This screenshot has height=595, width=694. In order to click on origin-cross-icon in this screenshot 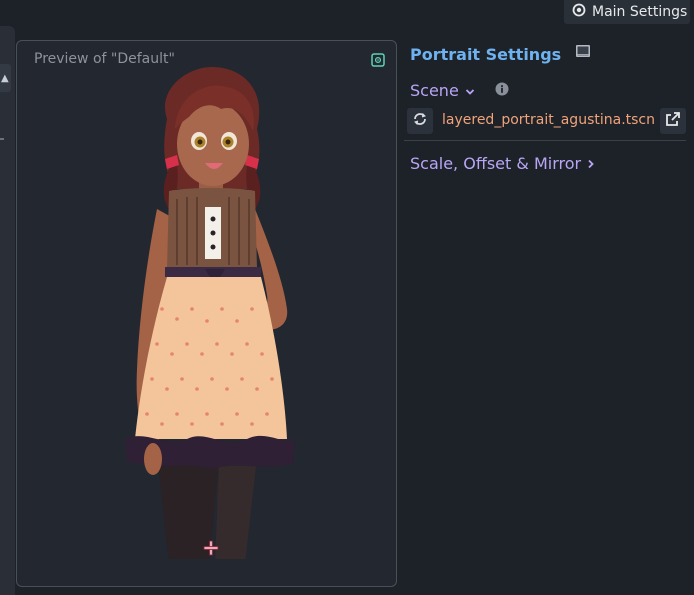, I will do `click(211, 548)`.